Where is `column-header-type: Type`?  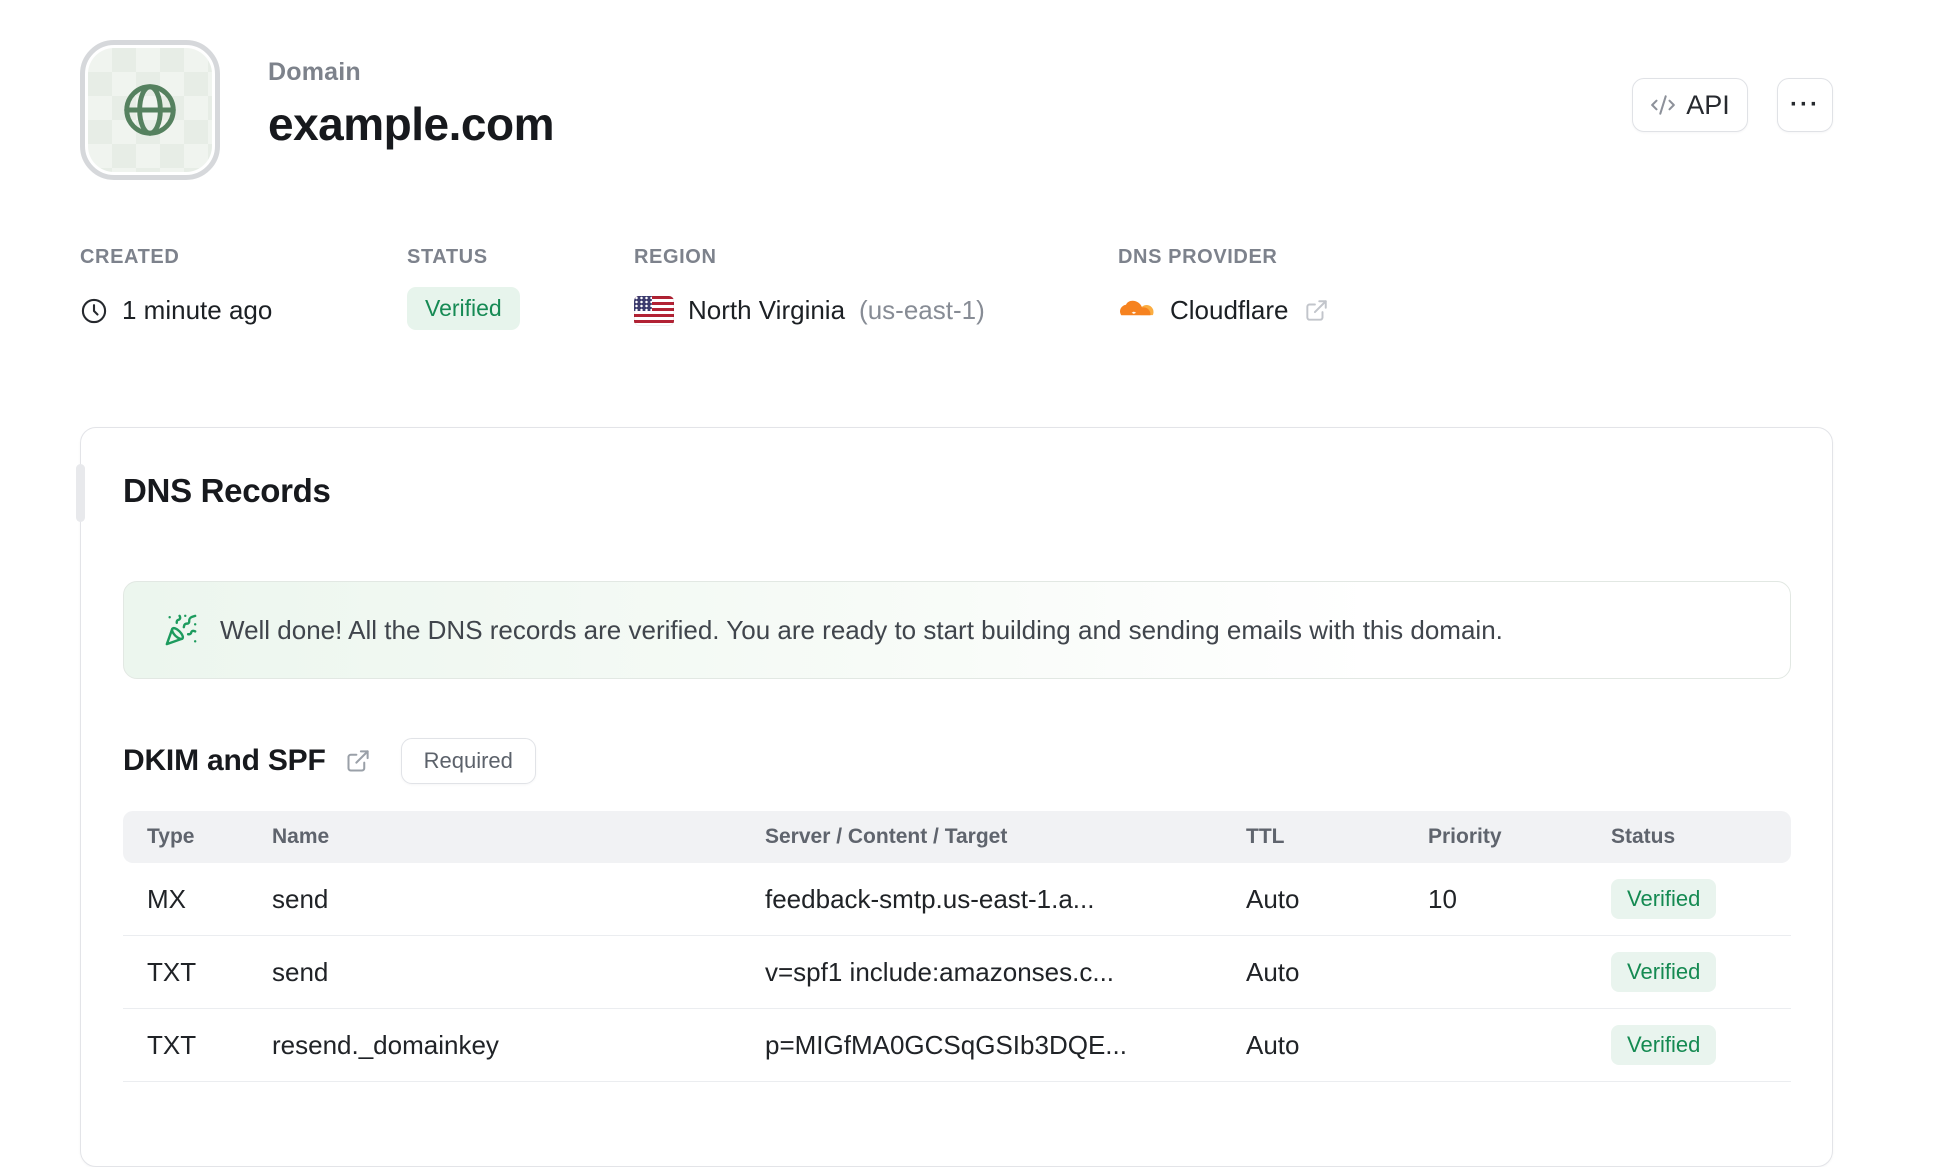
column-header-type: Type is located at coordinates (171, 836).